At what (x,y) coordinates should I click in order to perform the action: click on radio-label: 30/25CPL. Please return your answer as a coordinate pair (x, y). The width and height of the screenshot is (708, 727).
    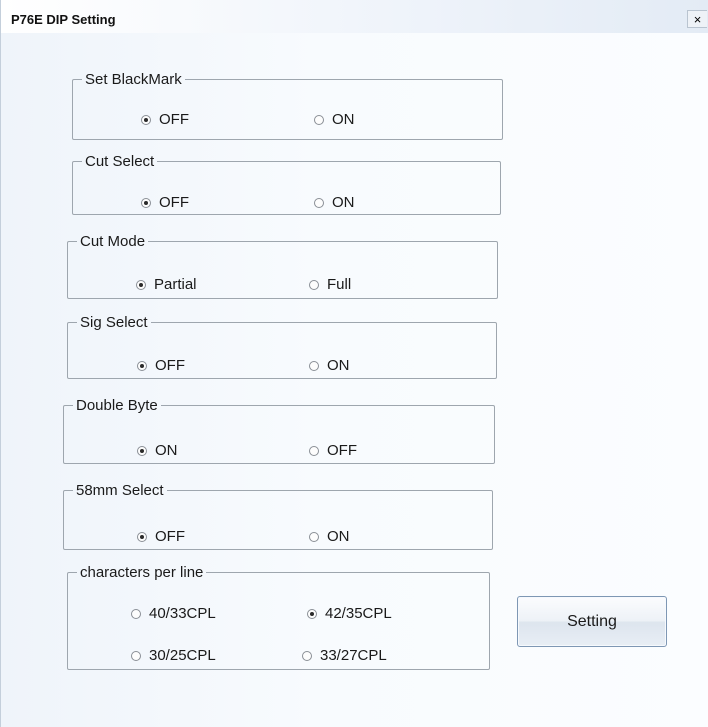
    Looking at the image, I should click on (182, 655).